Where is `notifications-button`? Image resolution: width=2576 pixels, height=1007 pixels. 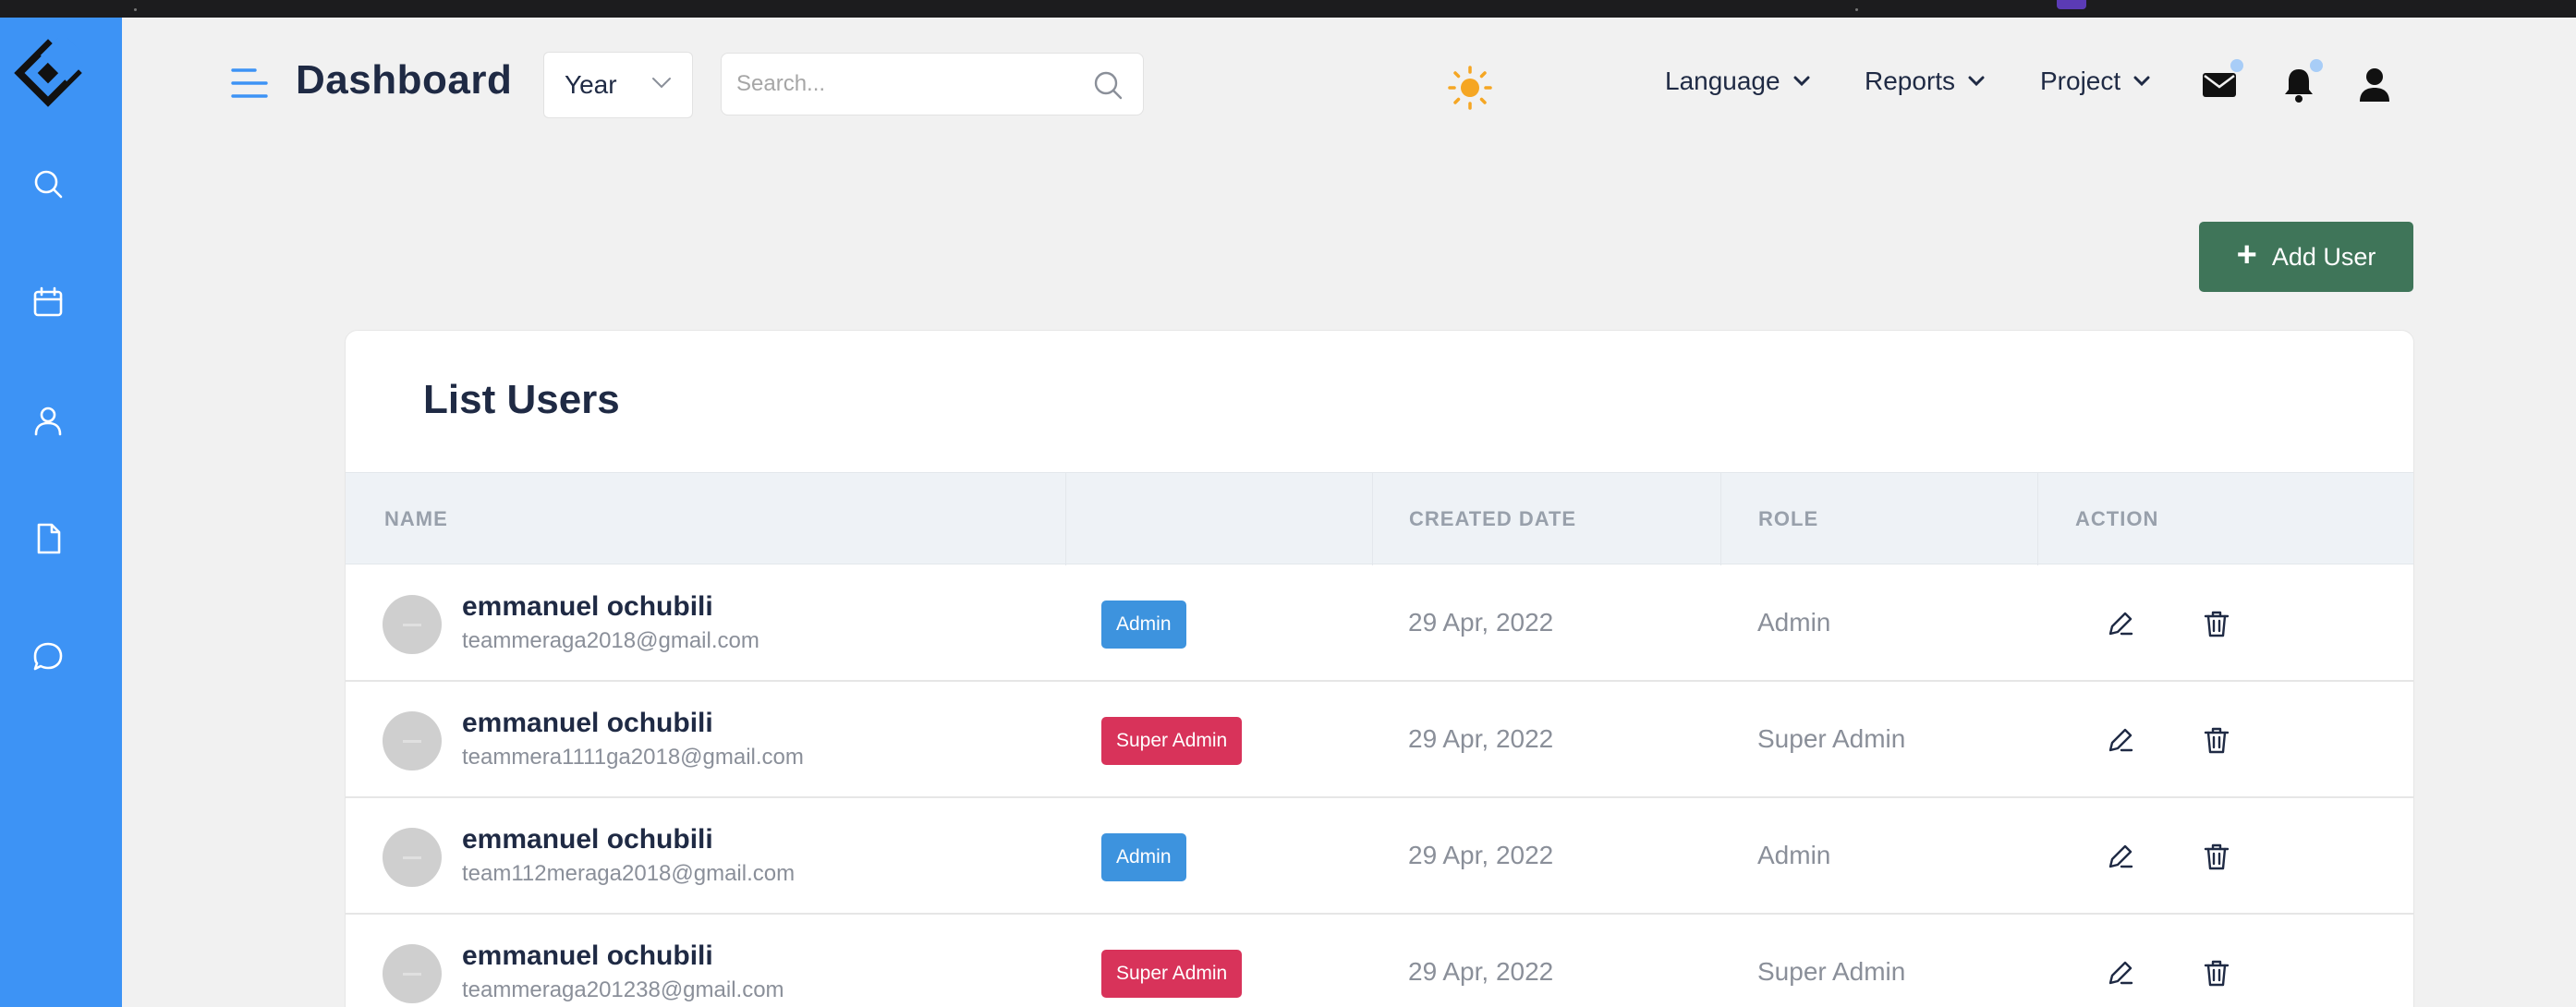 notifications-button is located at coordinates (2300, 82).